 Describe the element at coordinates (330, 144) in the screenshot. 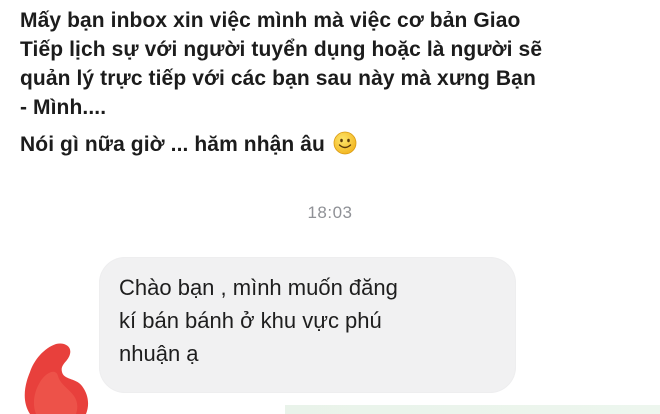

I see `post-comment-line: Nói gì nữa giờ ... hăm nhận âu` at that location.